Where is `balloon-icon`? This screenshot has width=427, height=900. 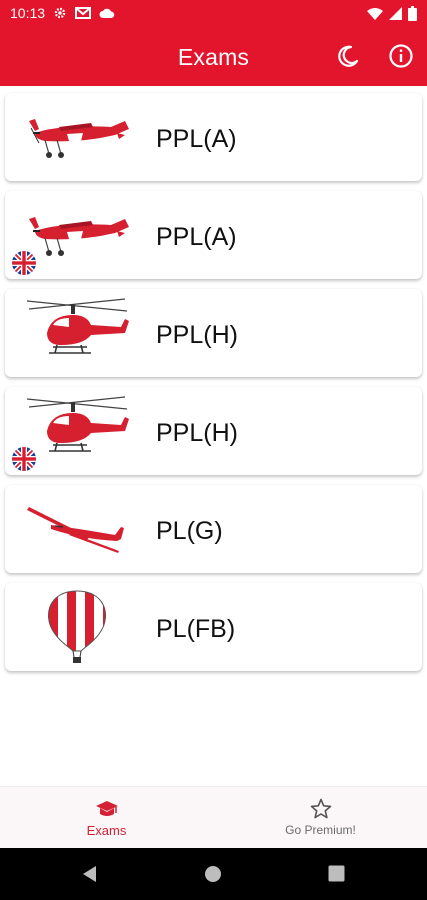 balloon-icon is located at coordinates (77, 626).